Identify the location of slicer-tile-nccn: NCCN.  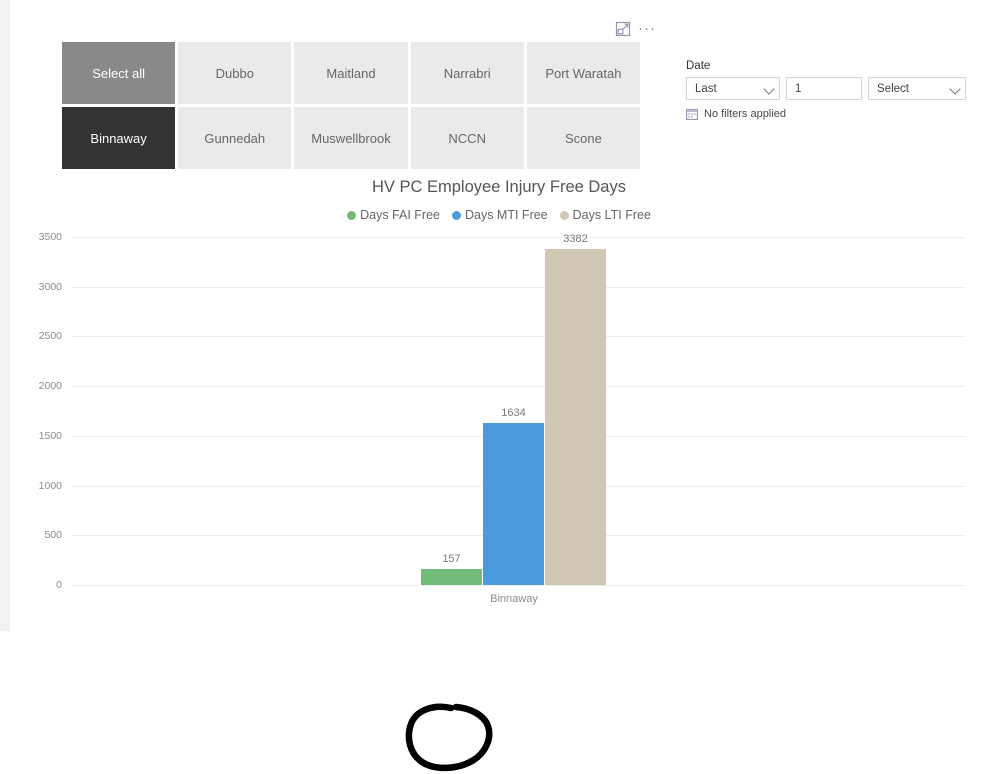
(467, 138).